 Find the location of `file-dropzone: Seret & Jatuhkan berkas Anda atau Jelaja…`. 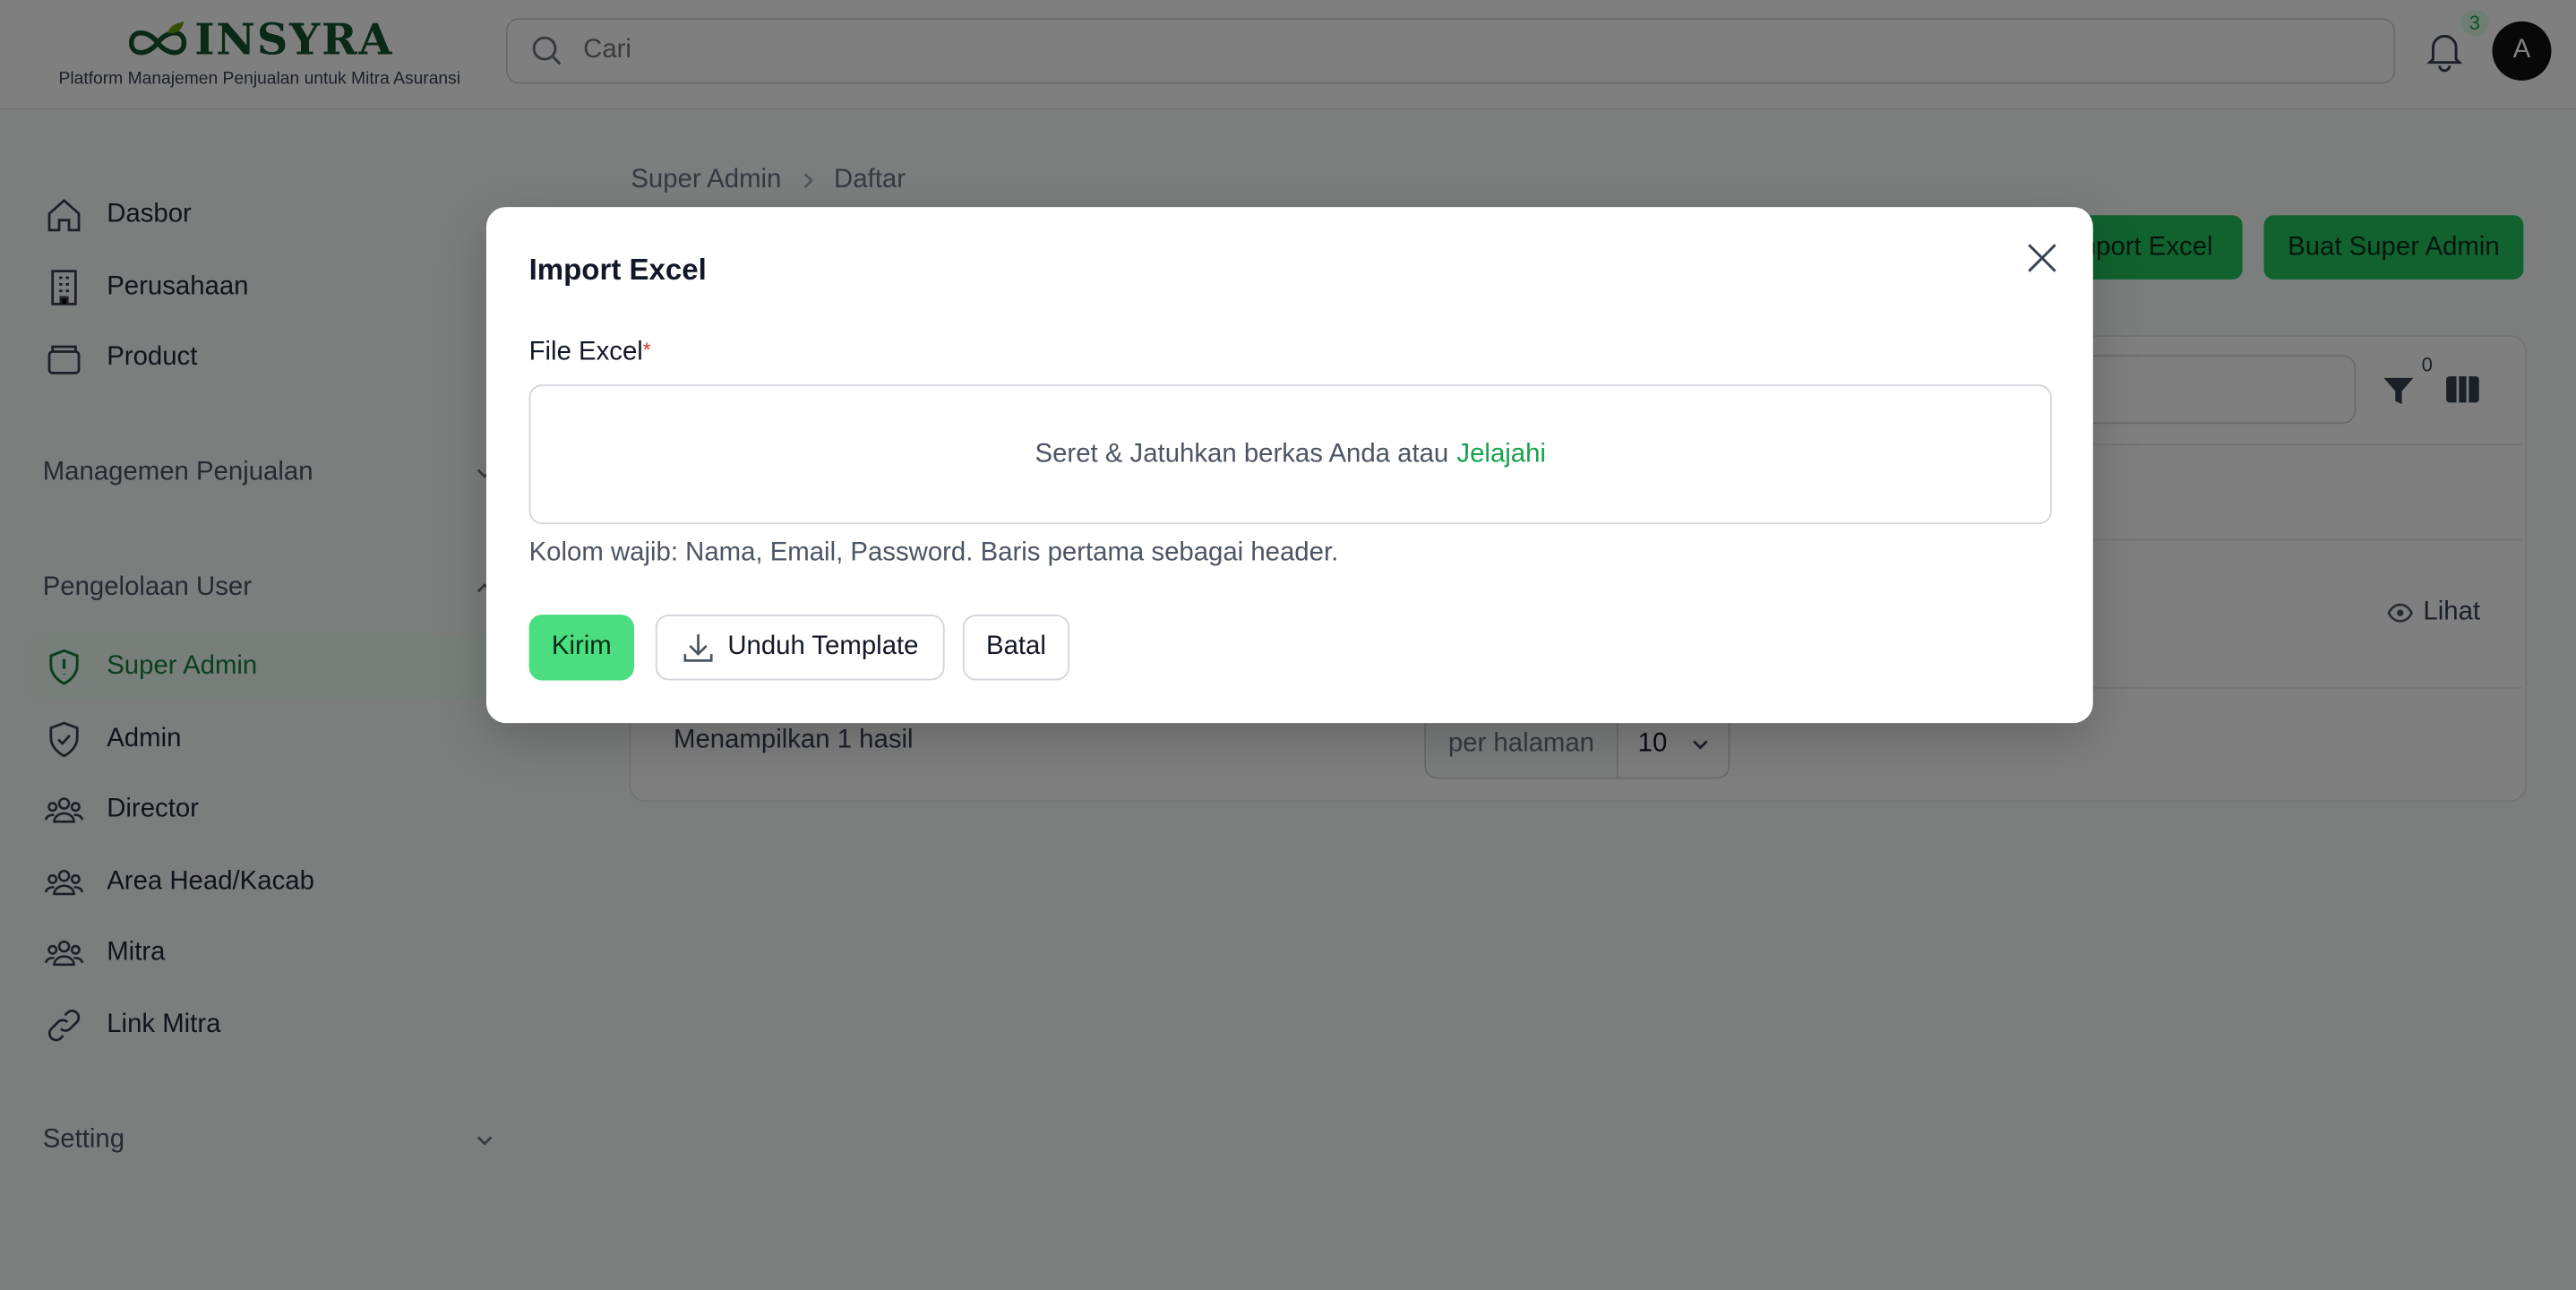

file-dropzone: Seret & Jatuhkan berkas Anda atau Jelaja… is located at coordinates (1290, 454).